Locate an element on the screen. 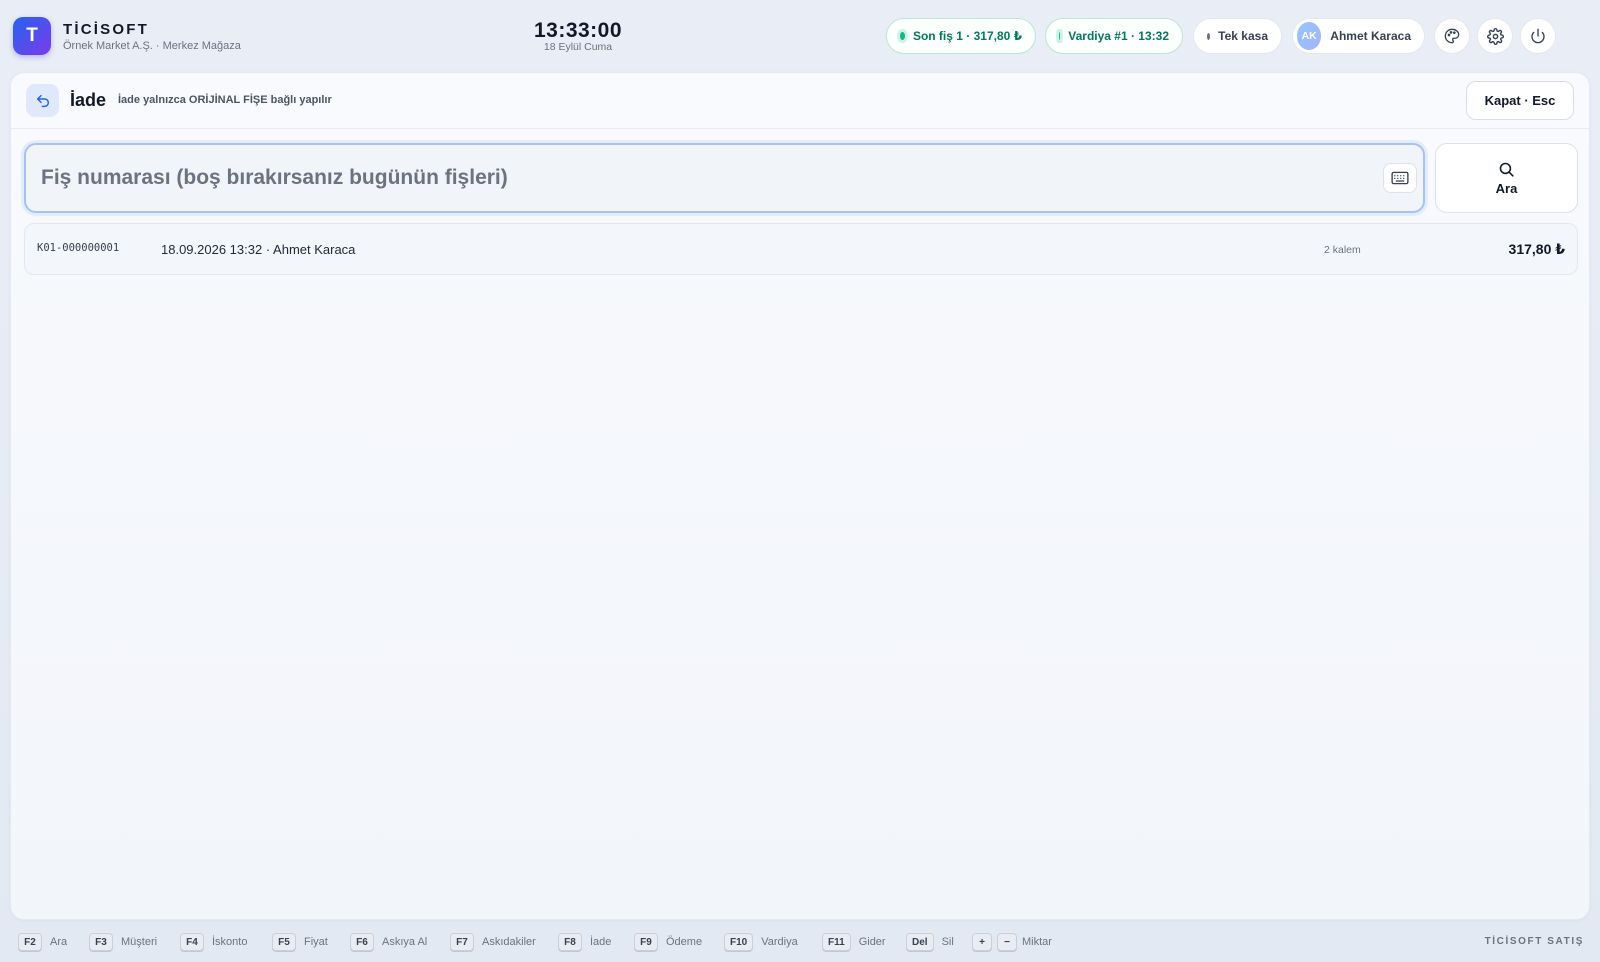 This screenshot has width=1600, height=962. undo-arrow-icon is located at coordinates (42, 100).